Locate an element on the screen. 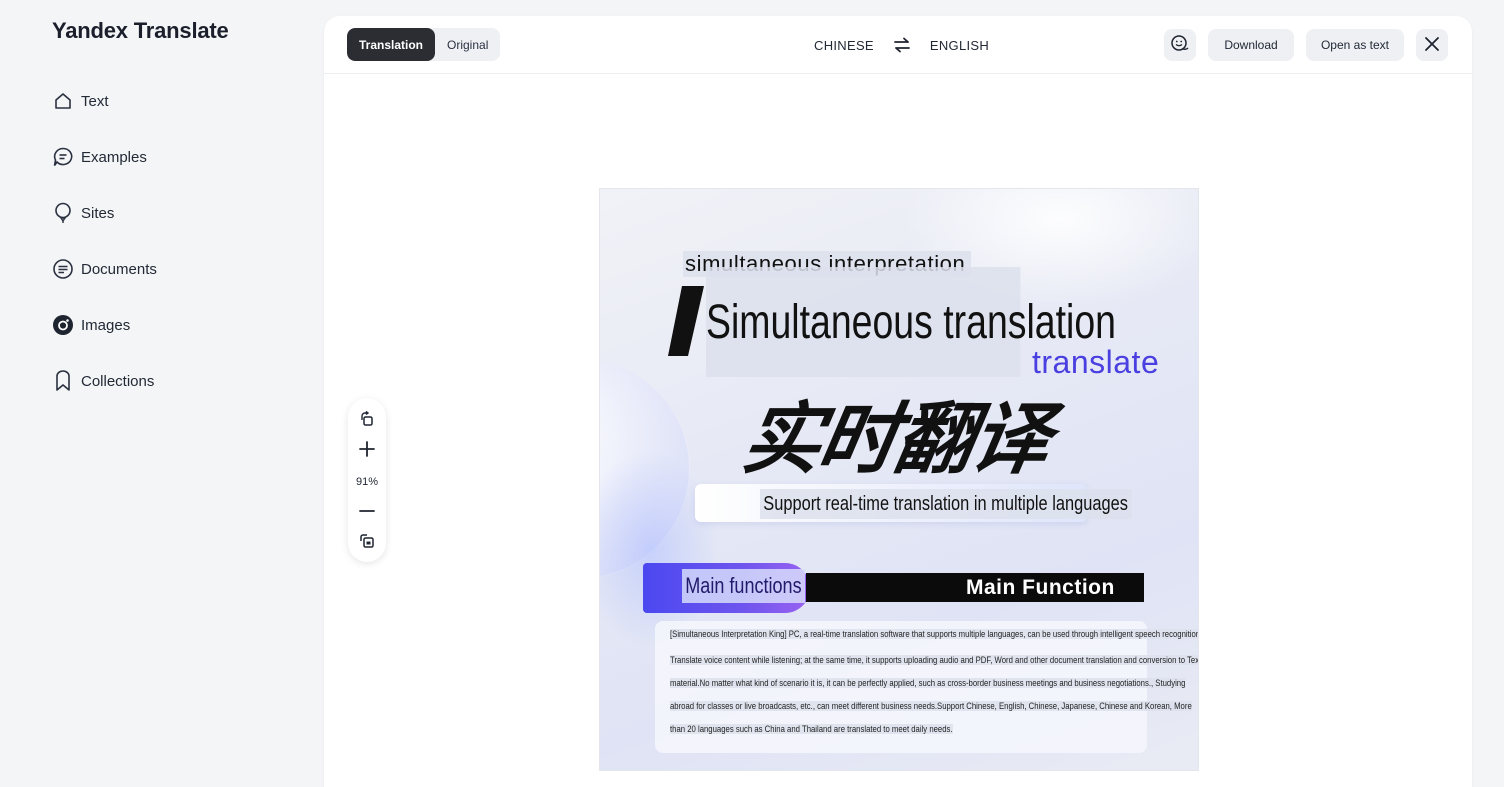  close-button is located at coordinates (1432, 45).